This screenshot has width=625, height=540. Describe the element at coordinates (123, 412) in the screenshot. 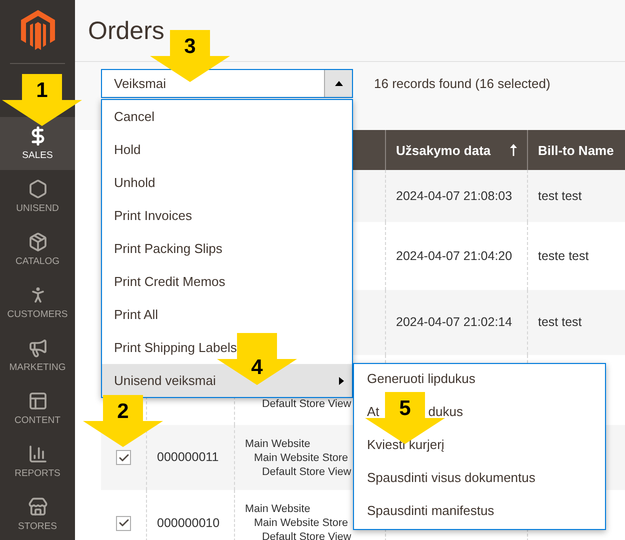

I see `callout-number: 2` at that location.